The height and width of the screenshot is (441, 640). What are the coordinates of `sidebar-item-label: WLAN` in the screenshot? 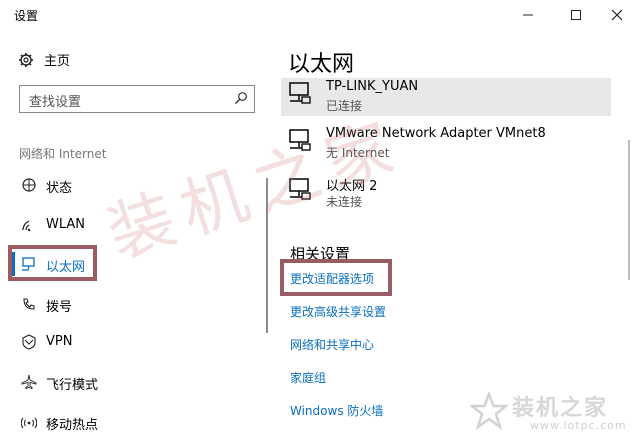 It's located at (66, 224).